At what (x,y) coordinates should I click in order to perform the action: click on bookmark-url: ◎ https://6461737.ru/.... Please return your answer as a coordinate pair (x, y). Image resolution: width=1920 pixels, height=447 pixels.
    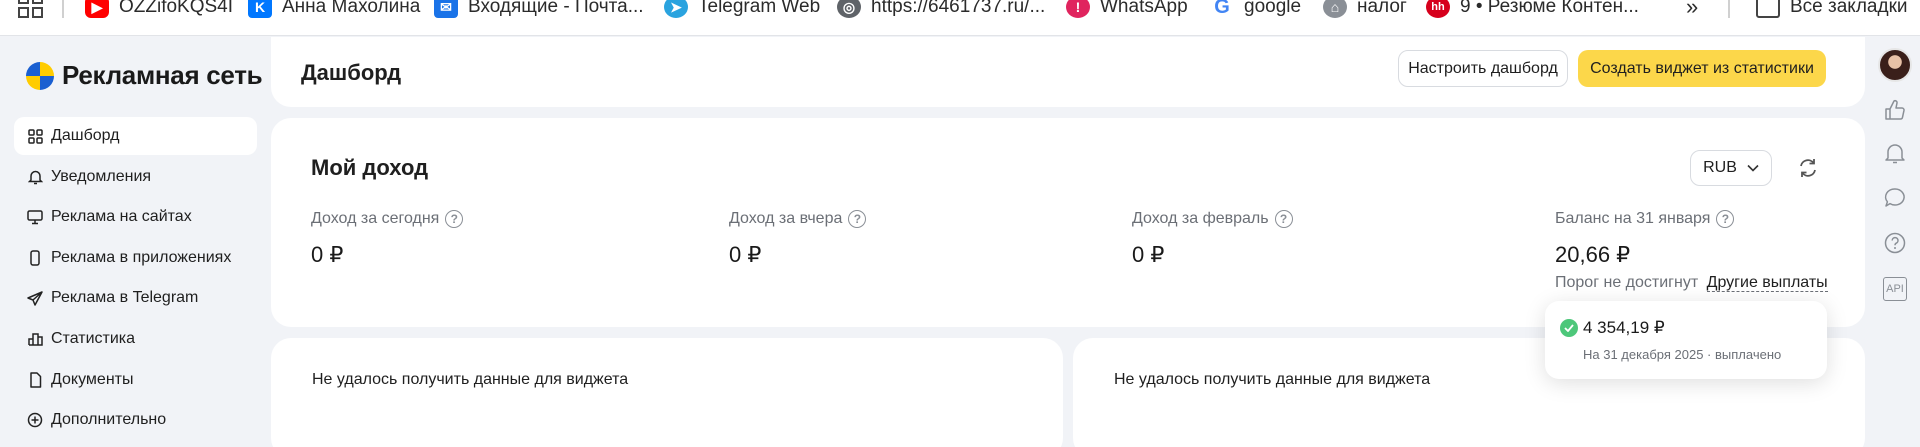
    Looking at the image, I should click on (941, 9).